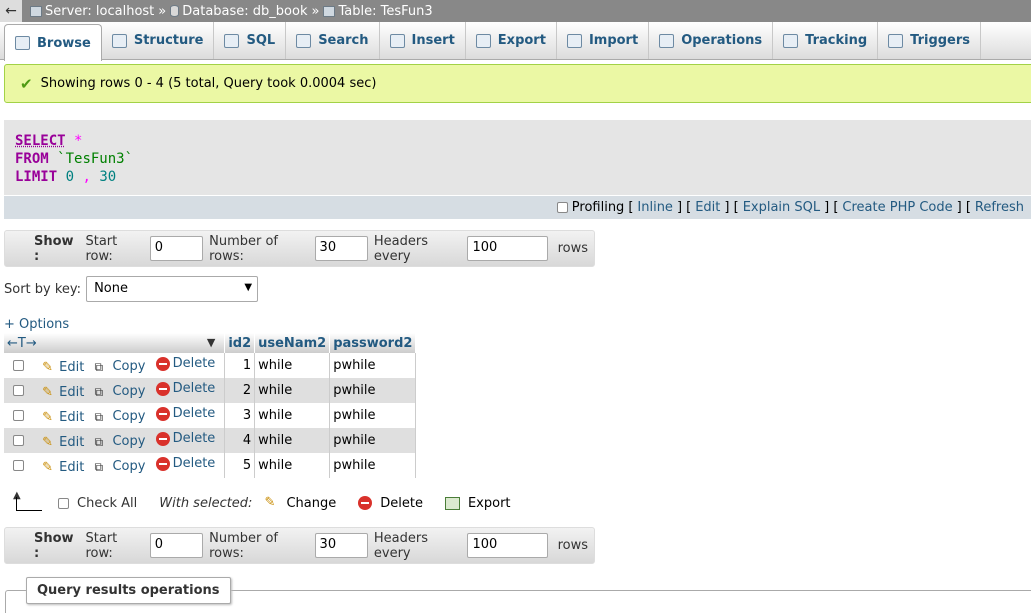  I want to click on cell-id2: 2, so click(240, 390).